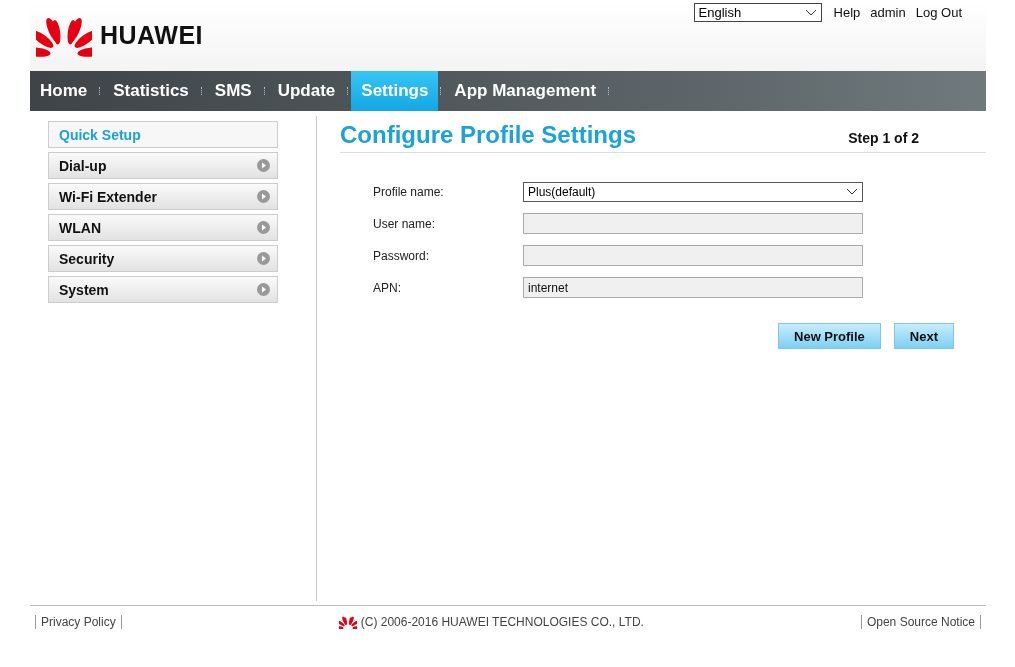 The height and width of the screenshot is (667, 1015). I want to click on footer-link: Open Source Notice, so click(920, 622).